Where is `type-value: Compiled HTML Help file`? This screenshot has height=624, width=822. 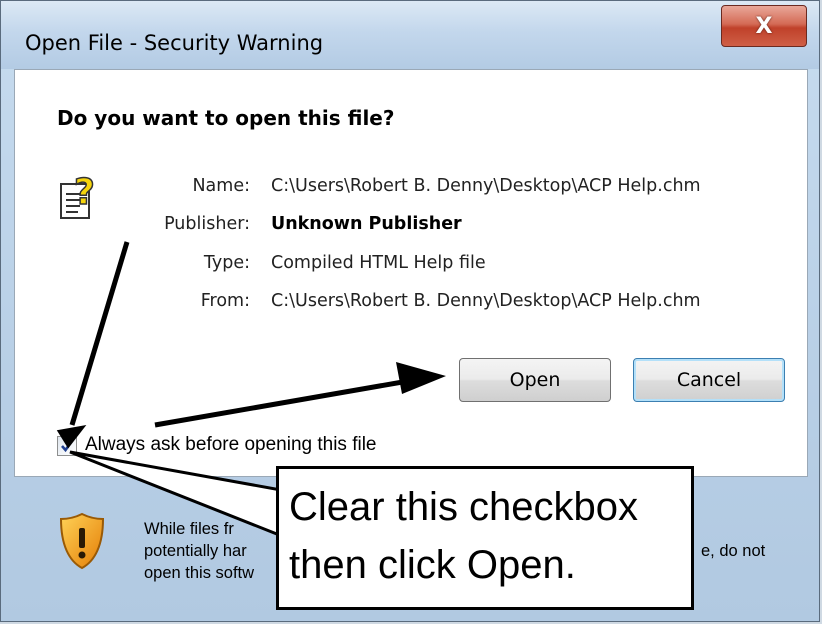 type-value: Compiled HTML Help file is located at coordinates (378, 263).